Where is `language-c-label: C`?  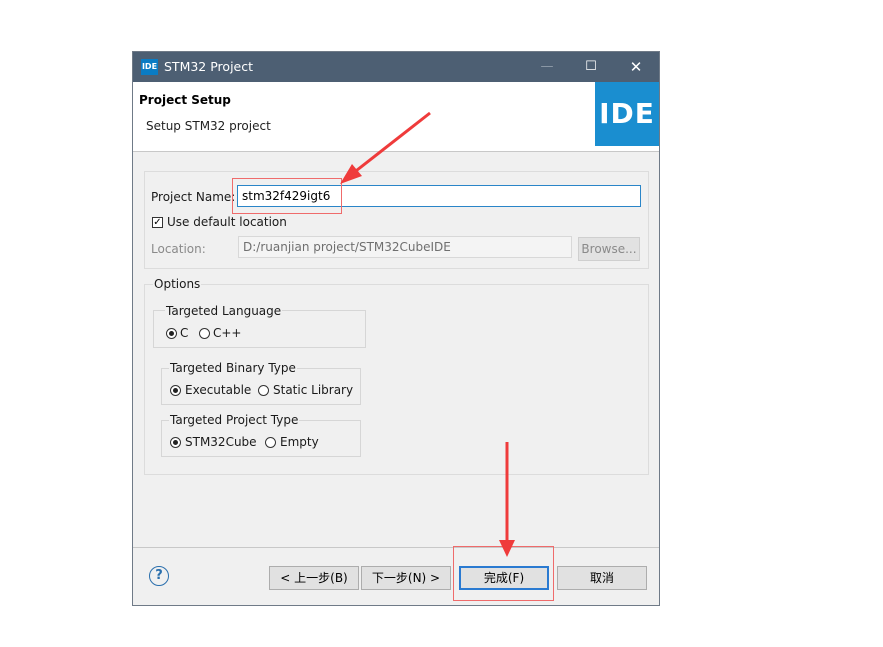 language-c-label: C is located at coordinates (184, 333).